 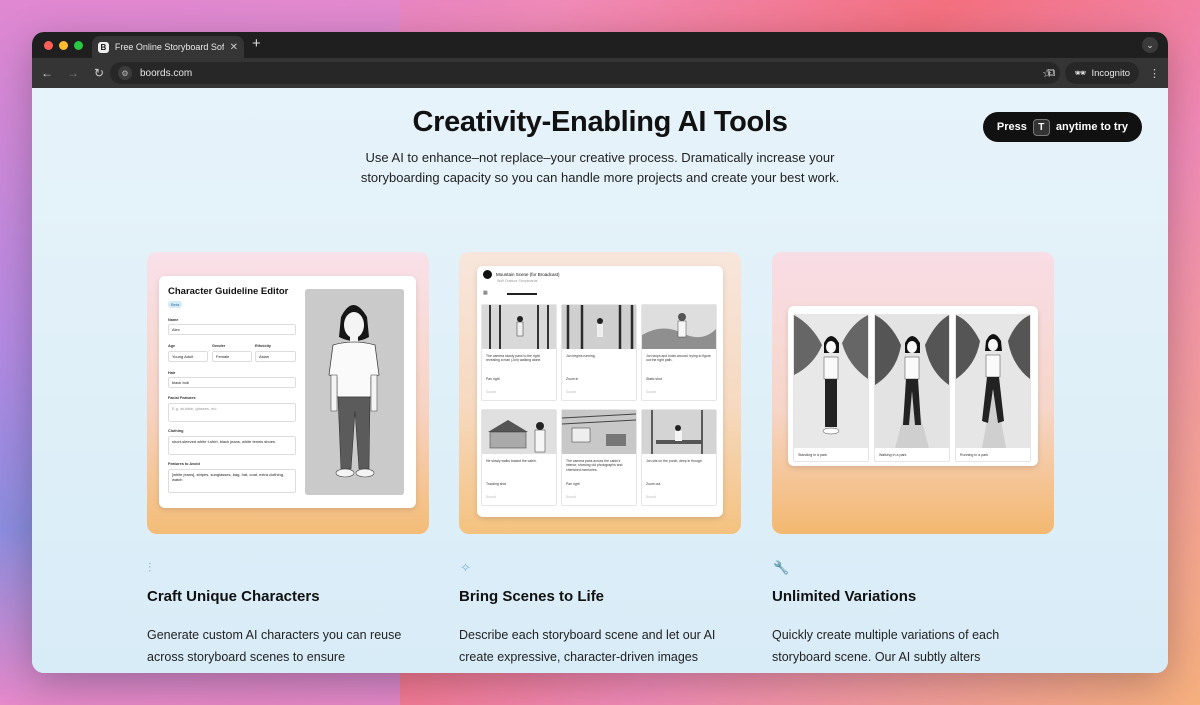 I want to click on name-field: Alex, so click(x=232, y=329).